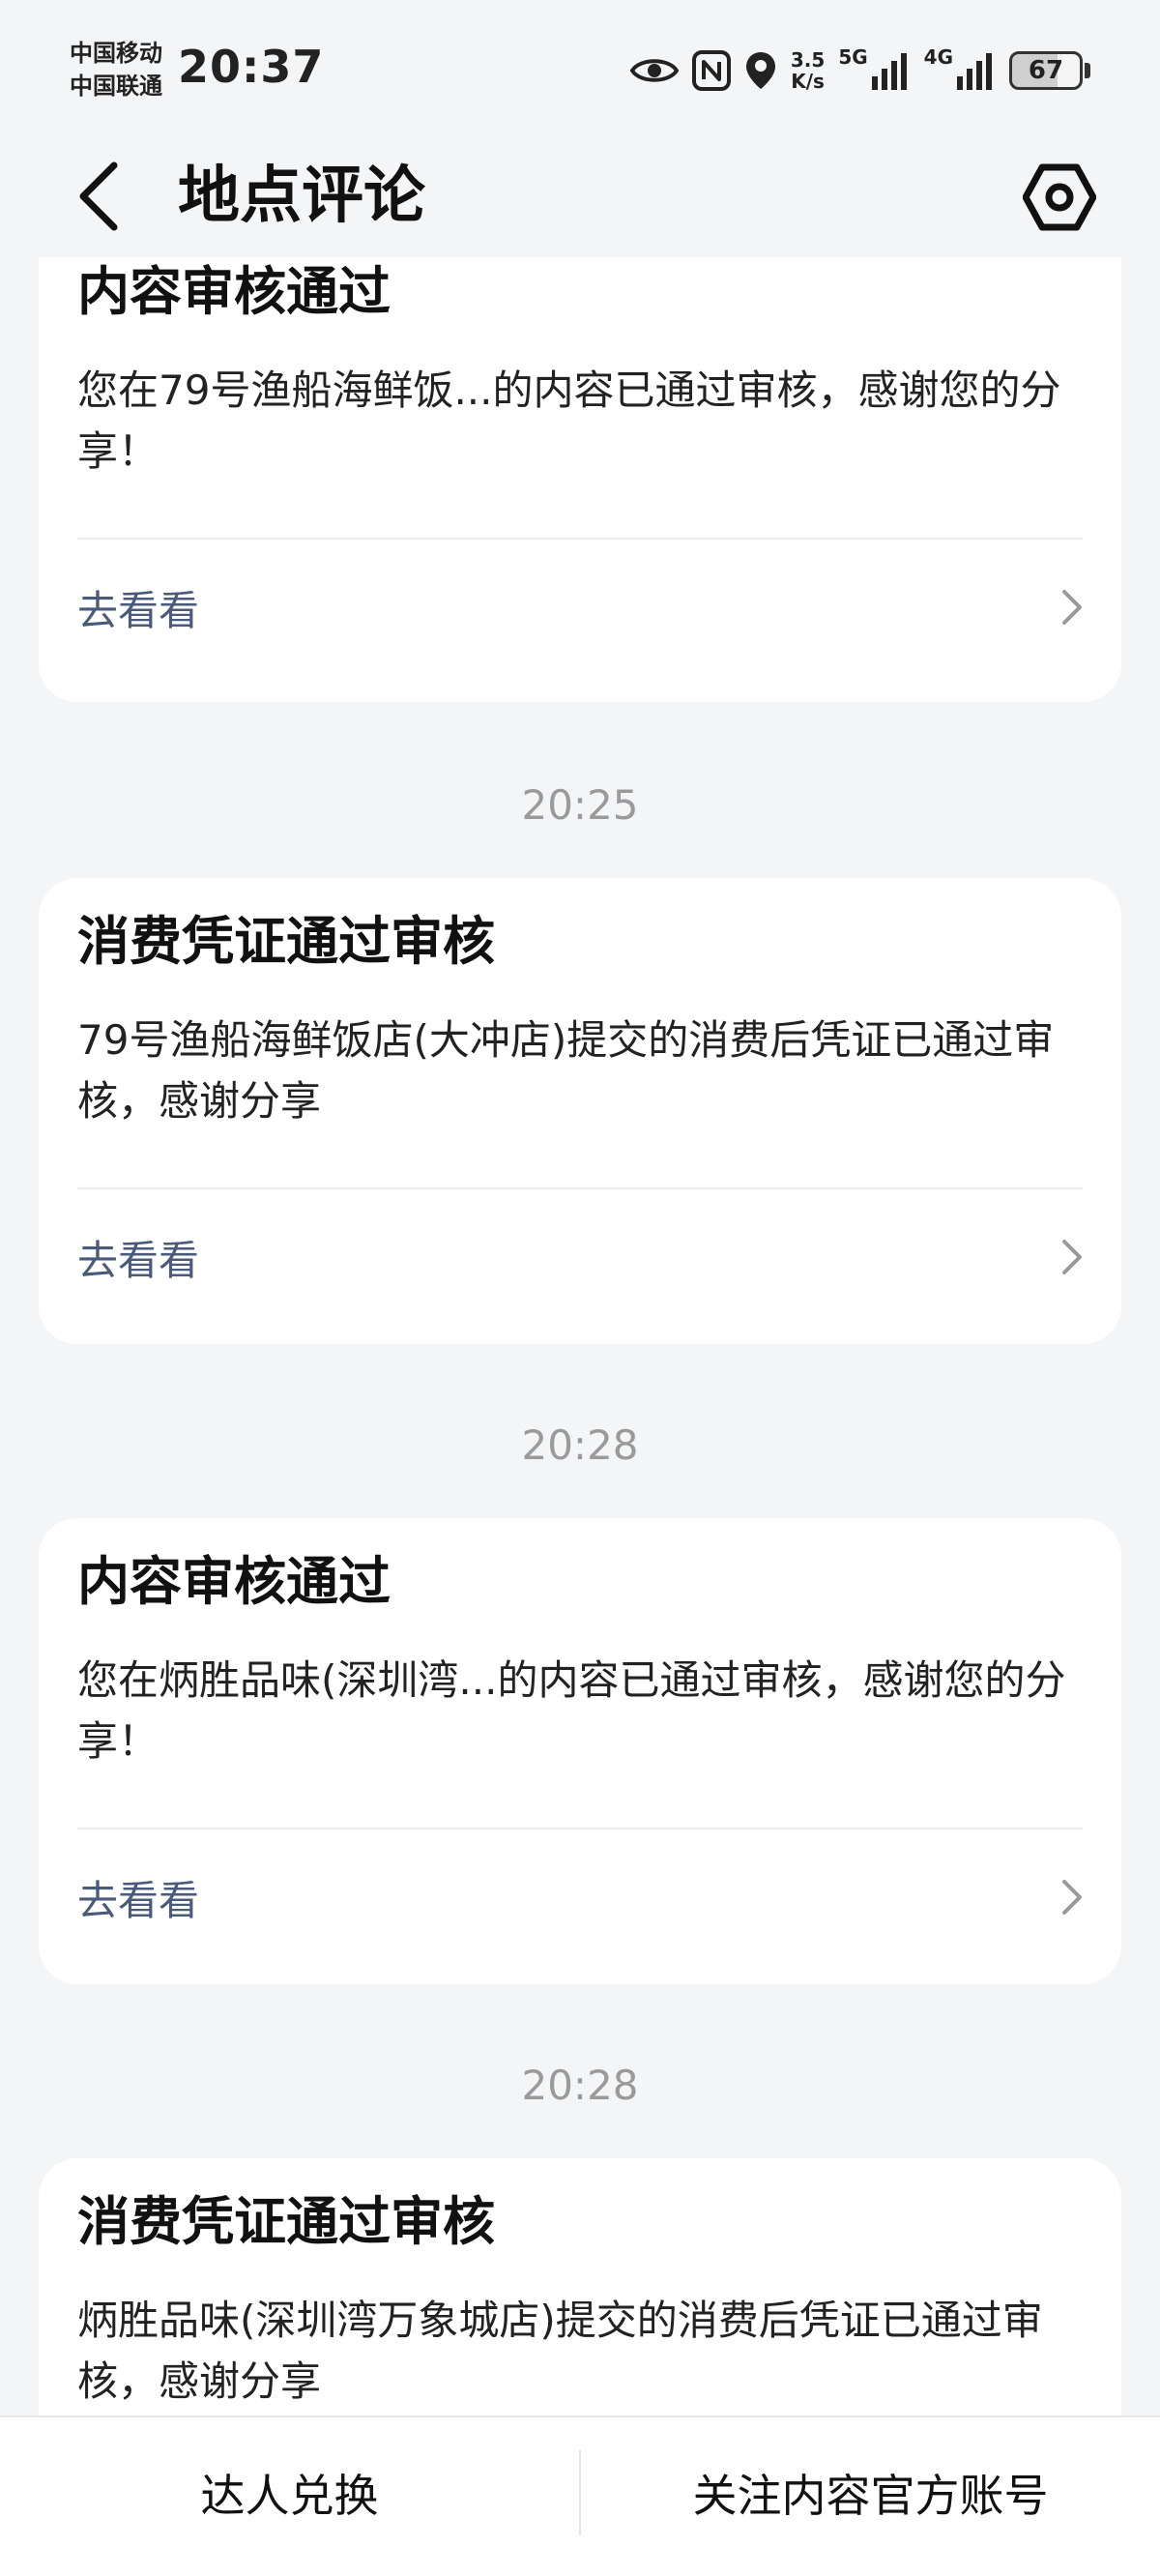 The width and height of the screenshot is (1160, 2576). Describe the element at coordinates (853, 57) in the screenshot. I see `signal-5g-label: 5G` at that location.